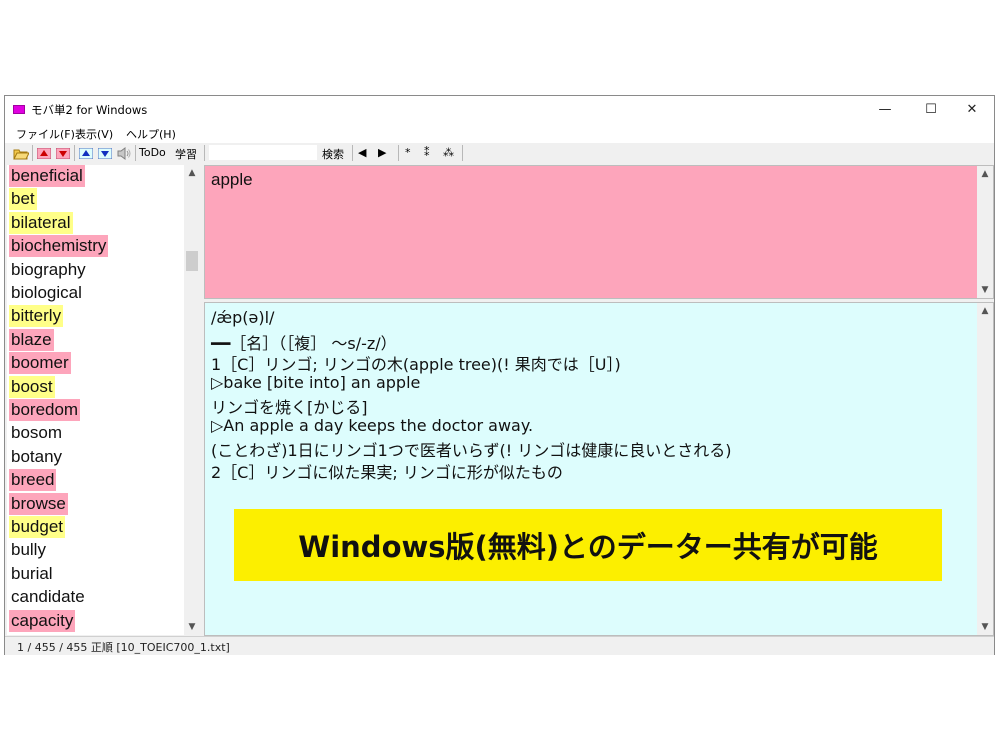 Image resolution: width=1000 pixels, height=750 pixels. I want to click on maximize-button: ☐, so click(931, 109).